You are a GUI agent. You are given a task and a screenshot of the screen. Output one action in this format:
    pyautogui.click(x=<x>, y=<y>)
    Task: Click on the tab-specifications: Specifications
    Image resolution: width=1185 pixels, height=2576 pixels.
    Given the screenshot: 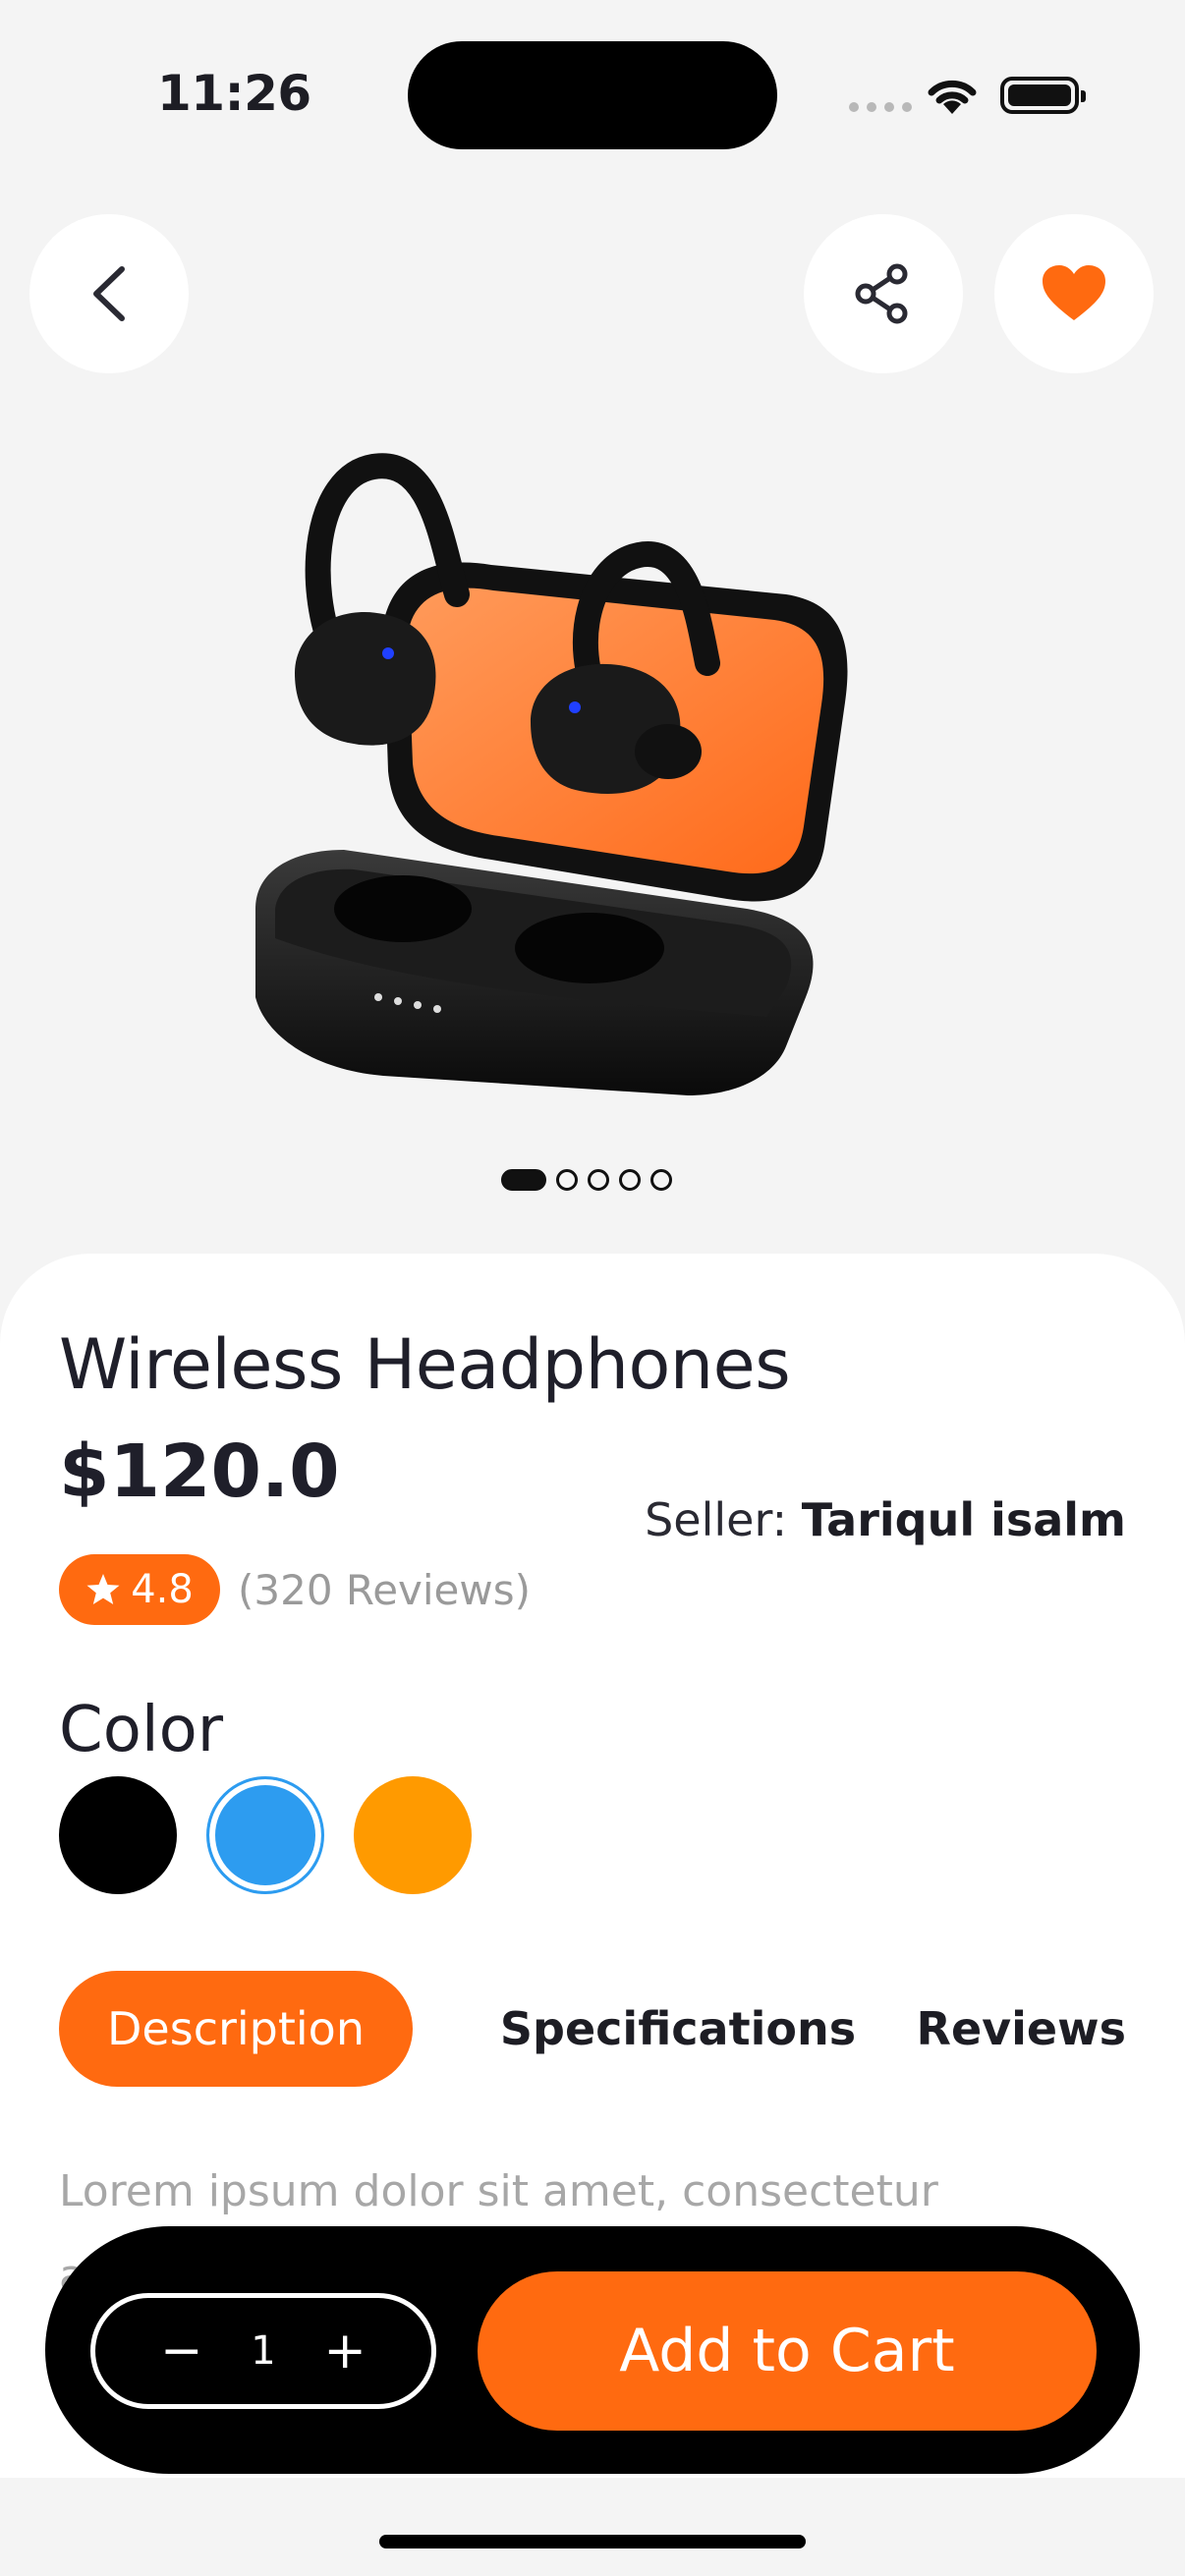 What is the action you would take?
    pyautogui.click(x=678, y=2029)
    